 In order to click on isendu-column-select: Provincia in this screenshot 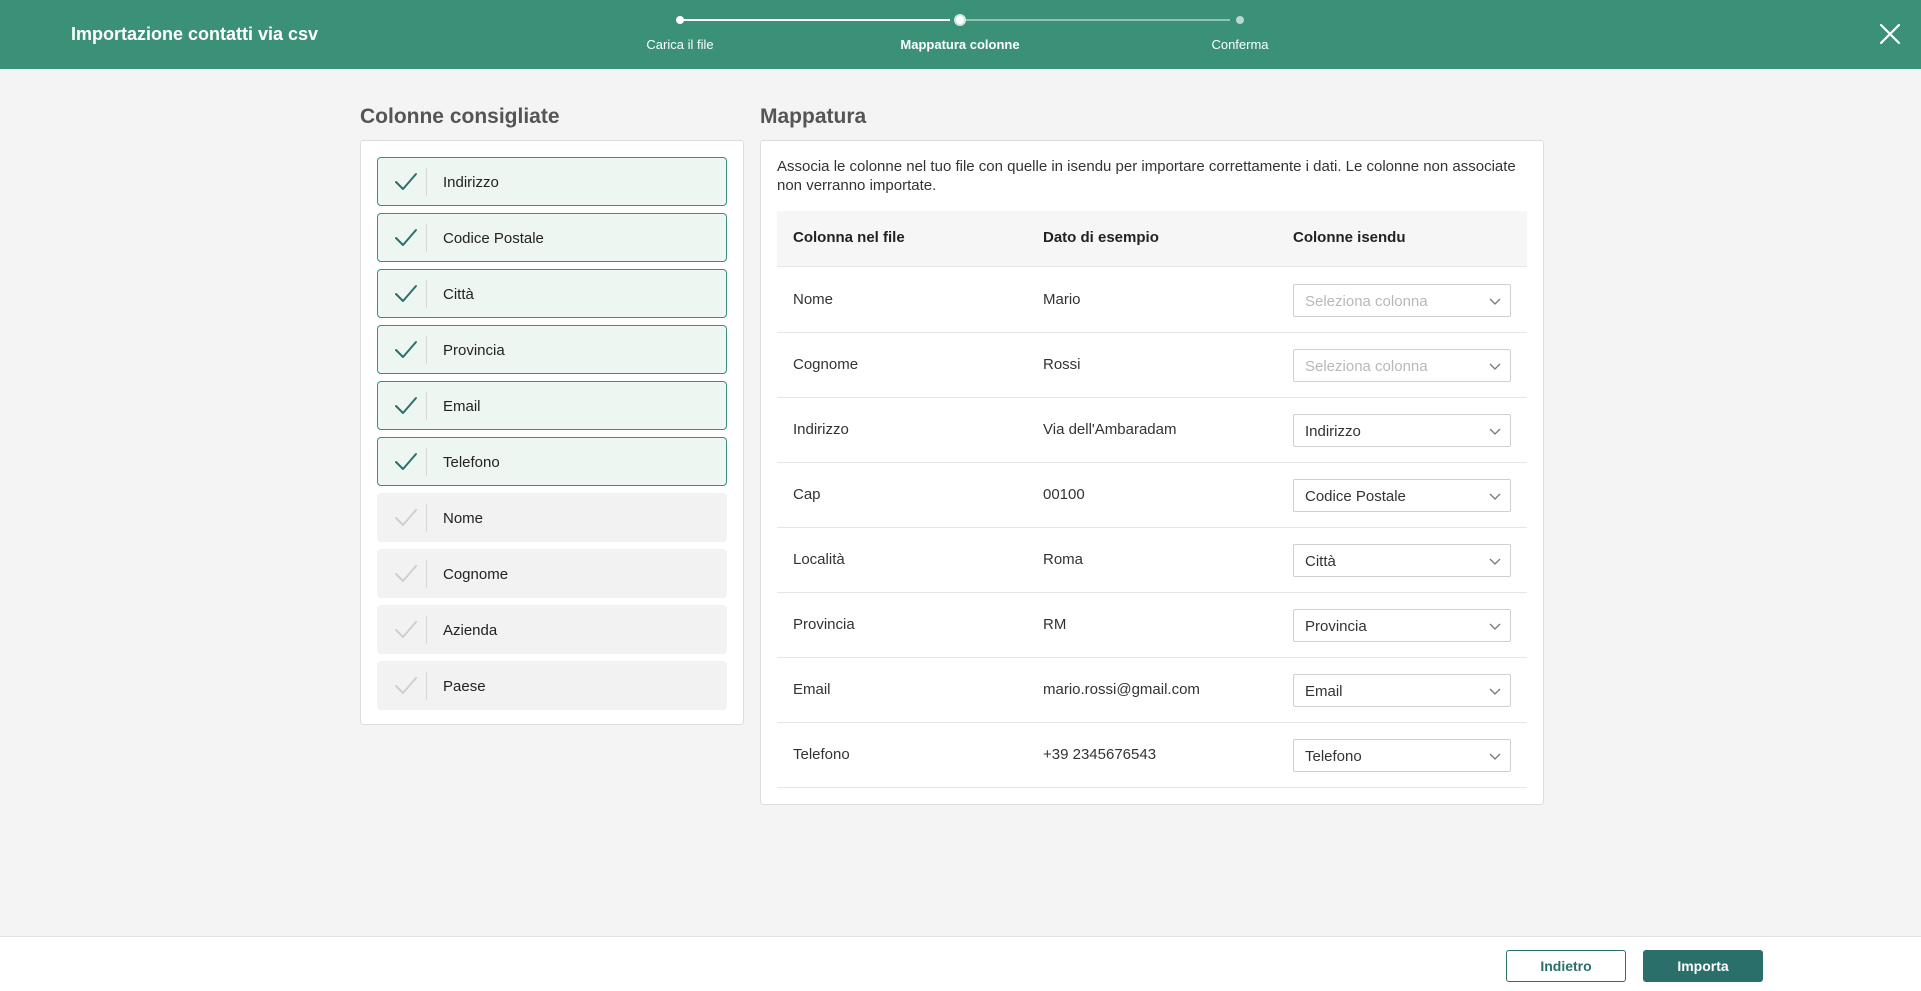, I will do `click(1402, 625)`.